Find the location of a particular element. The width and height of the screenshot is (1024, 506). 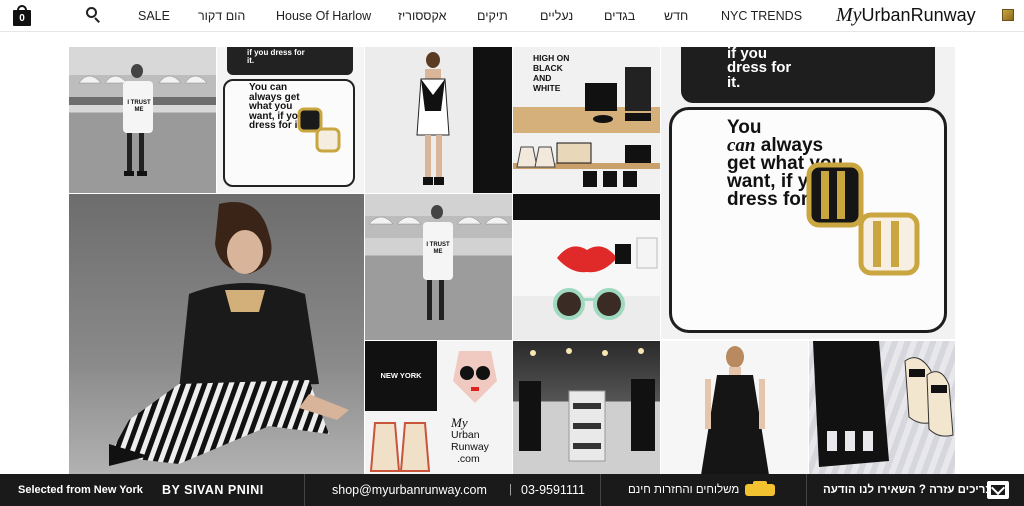

coaster-large-top is located at coordinates (808, 75).